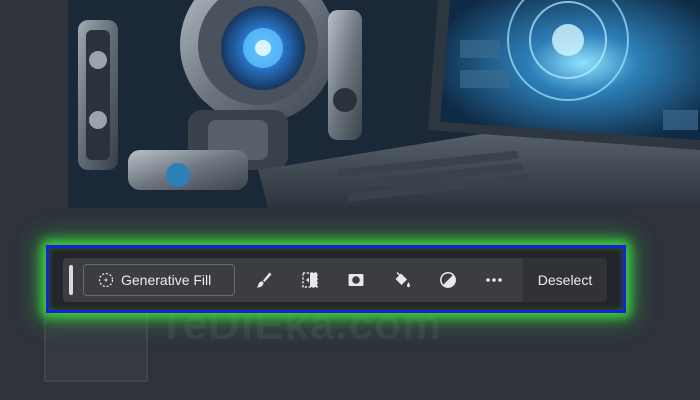 The height and width of the screenshot is (400, 700). Describe the element at coordinates (71, 280) in the screenshot. I see `drag-handle` at that location.